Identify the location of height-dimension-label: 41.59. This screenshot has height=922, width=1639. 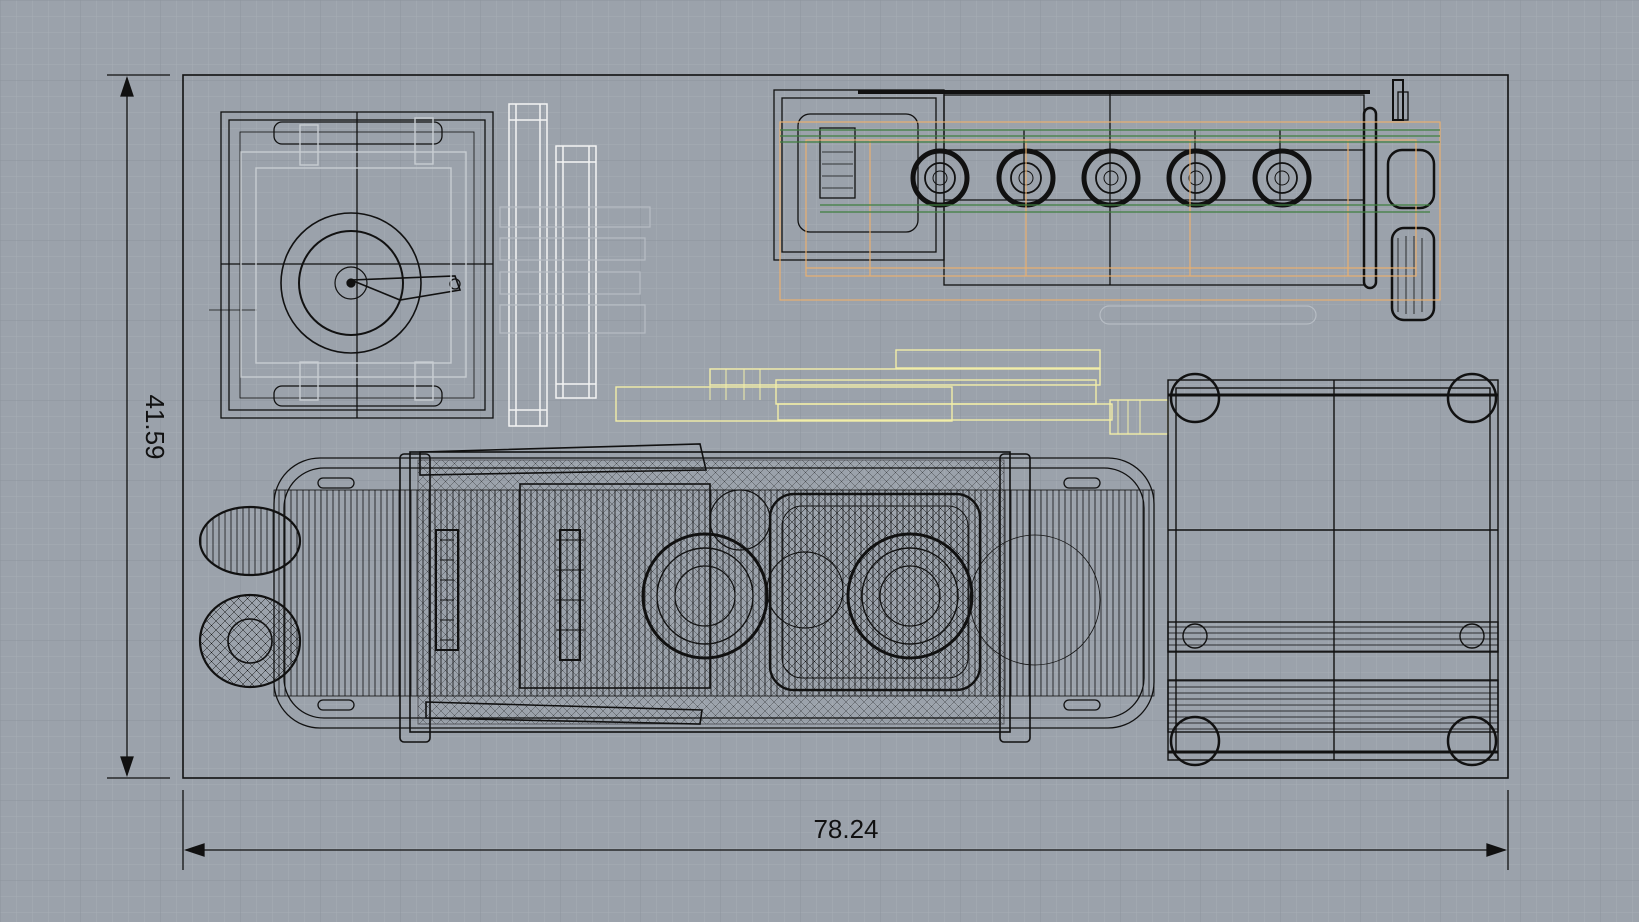
(155, 426).